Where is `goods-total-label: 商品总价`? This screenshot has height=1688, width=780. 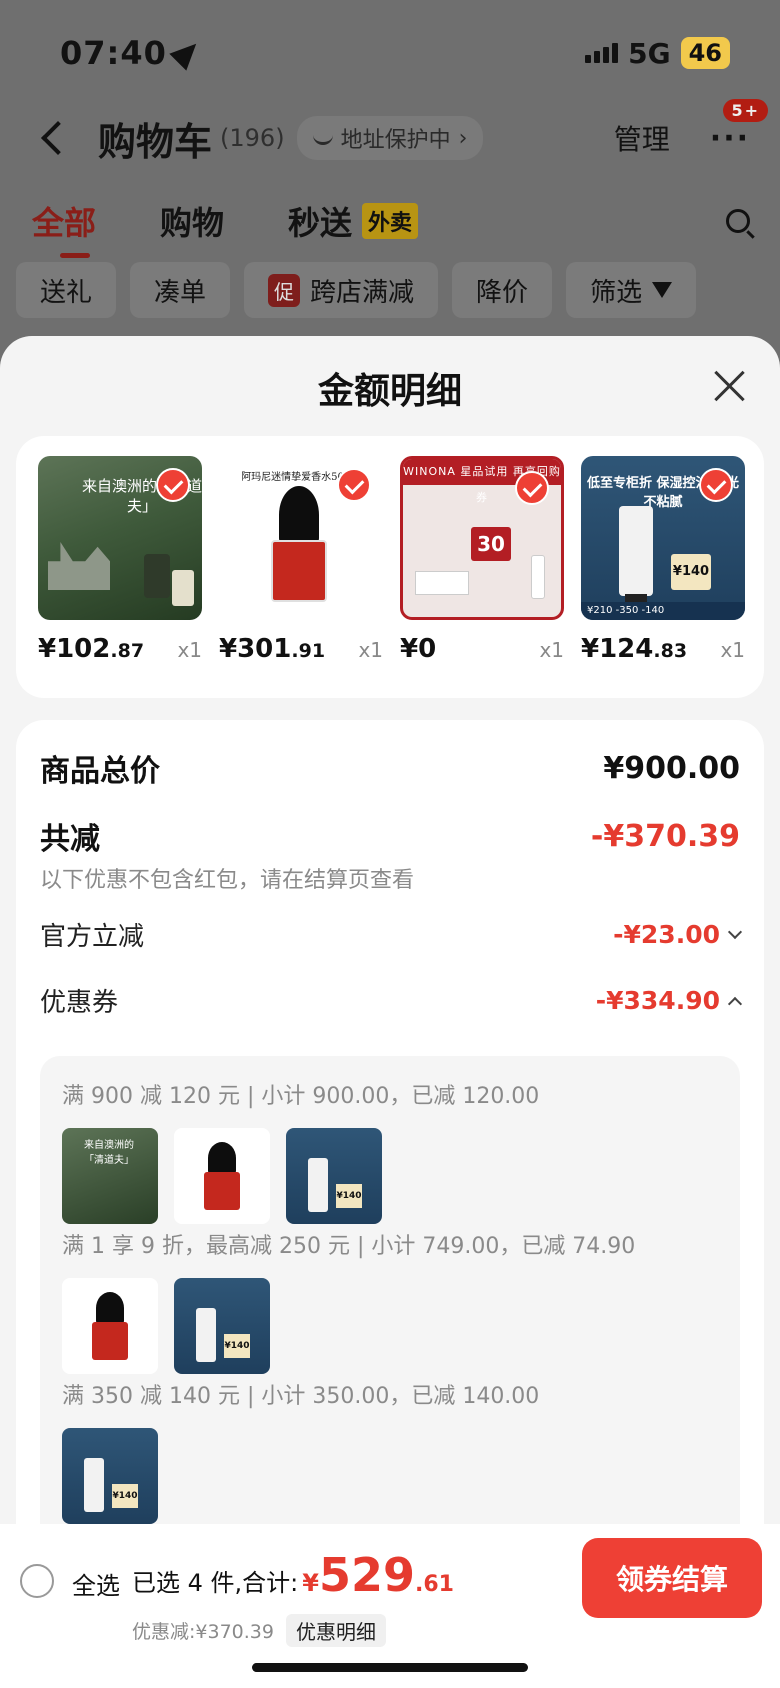 goods-total-label: 商品总价 is located at coordinates (100, 771).